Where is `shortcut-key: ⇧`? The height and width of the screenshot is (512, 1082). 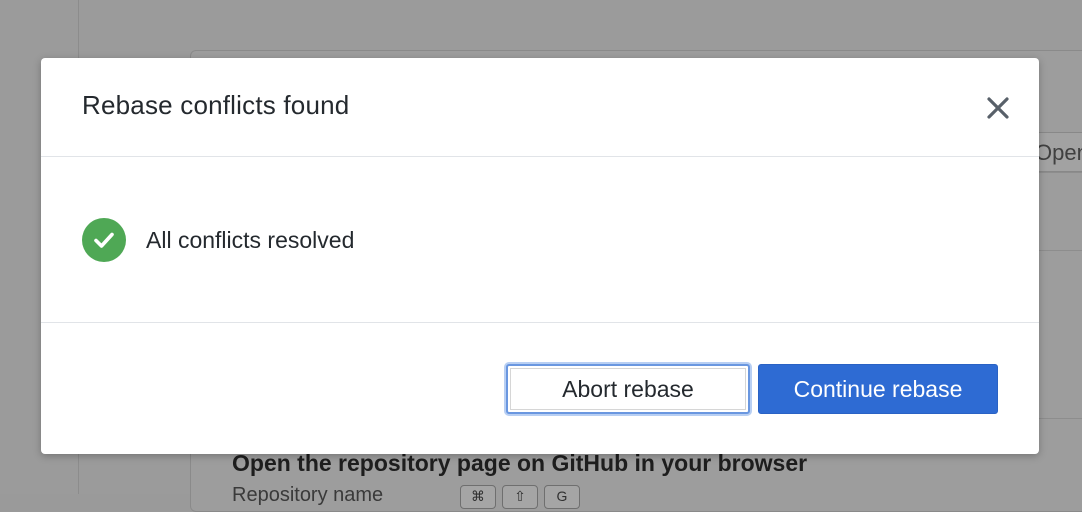
shortcut-key: ⇧ is located at coordinates (520, 497).